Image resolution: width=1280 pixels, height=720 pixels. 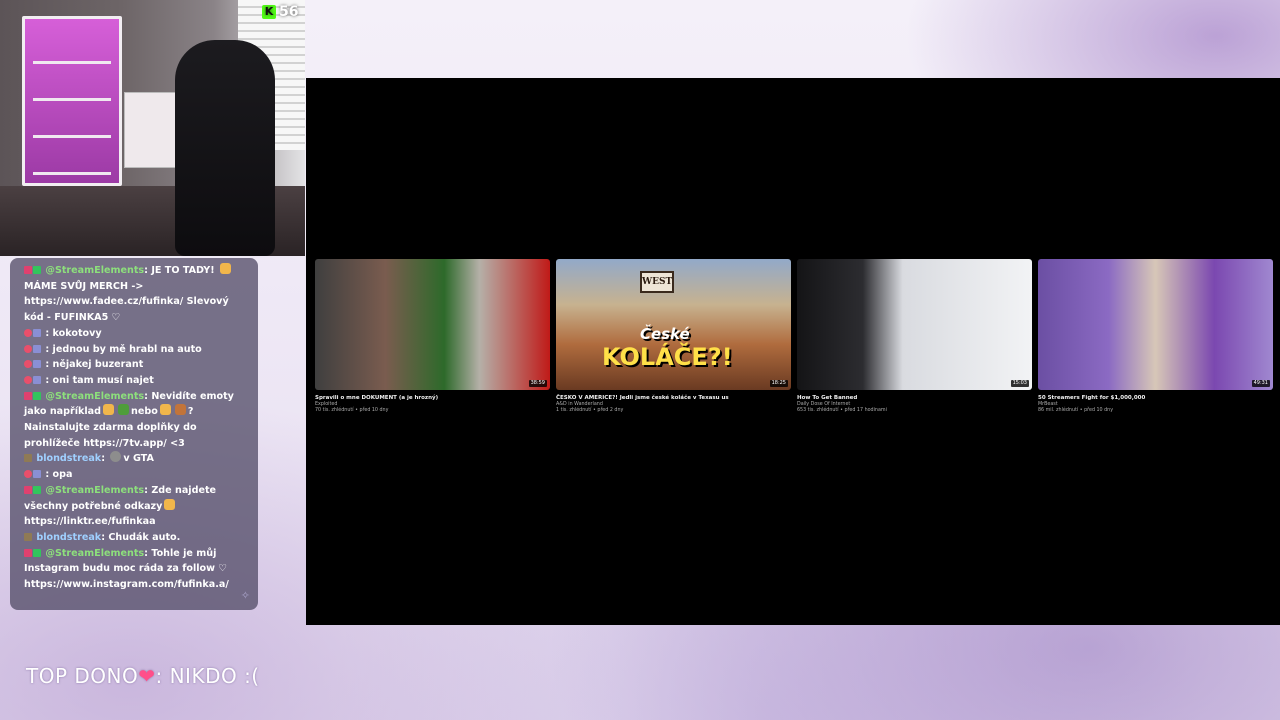 I want to click on chat-message: : oni tam musí najet, so click(x=137, y=381).